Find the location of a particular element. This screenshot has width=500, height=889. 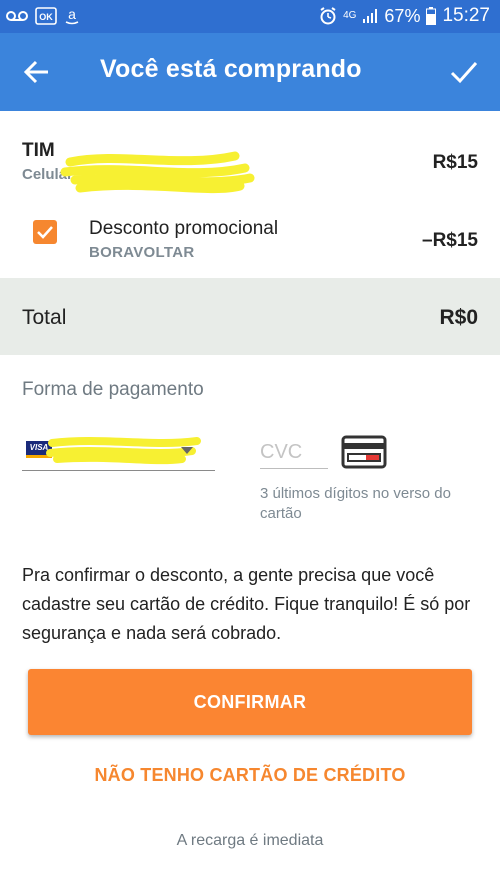

svg-text: OK is located at coordinates (46, 17).